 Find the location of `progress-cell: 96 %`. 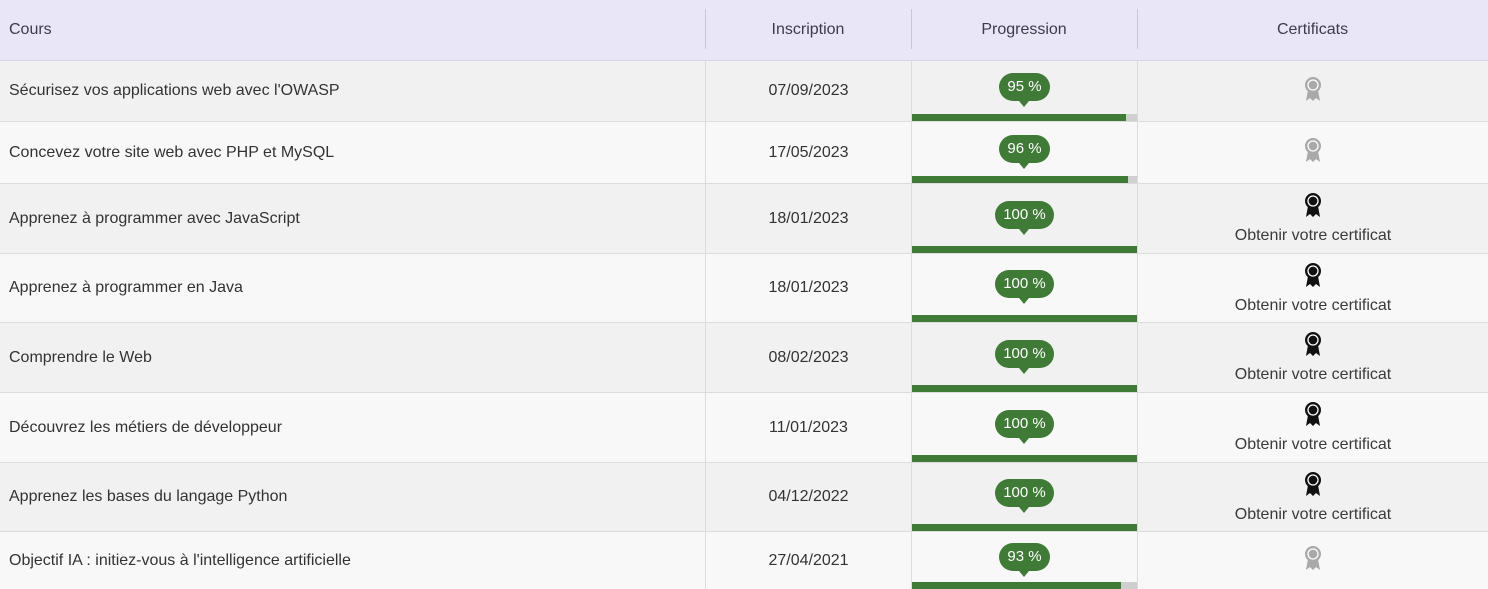

progress-cell: 96 % is located at coordinates (1024, 152).